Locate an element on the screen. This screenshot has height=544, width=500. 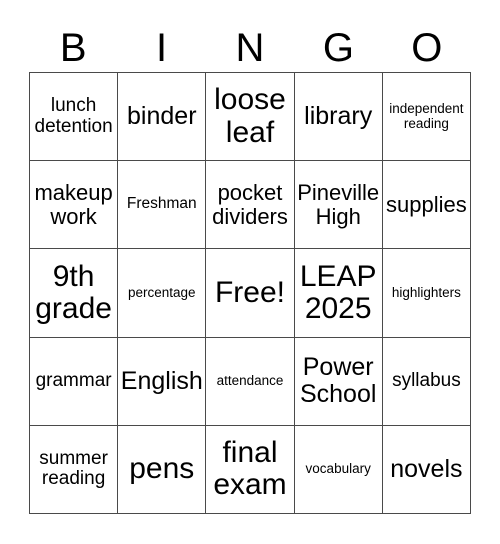
cell-text: makeup work is located at coordinates (73, 204).